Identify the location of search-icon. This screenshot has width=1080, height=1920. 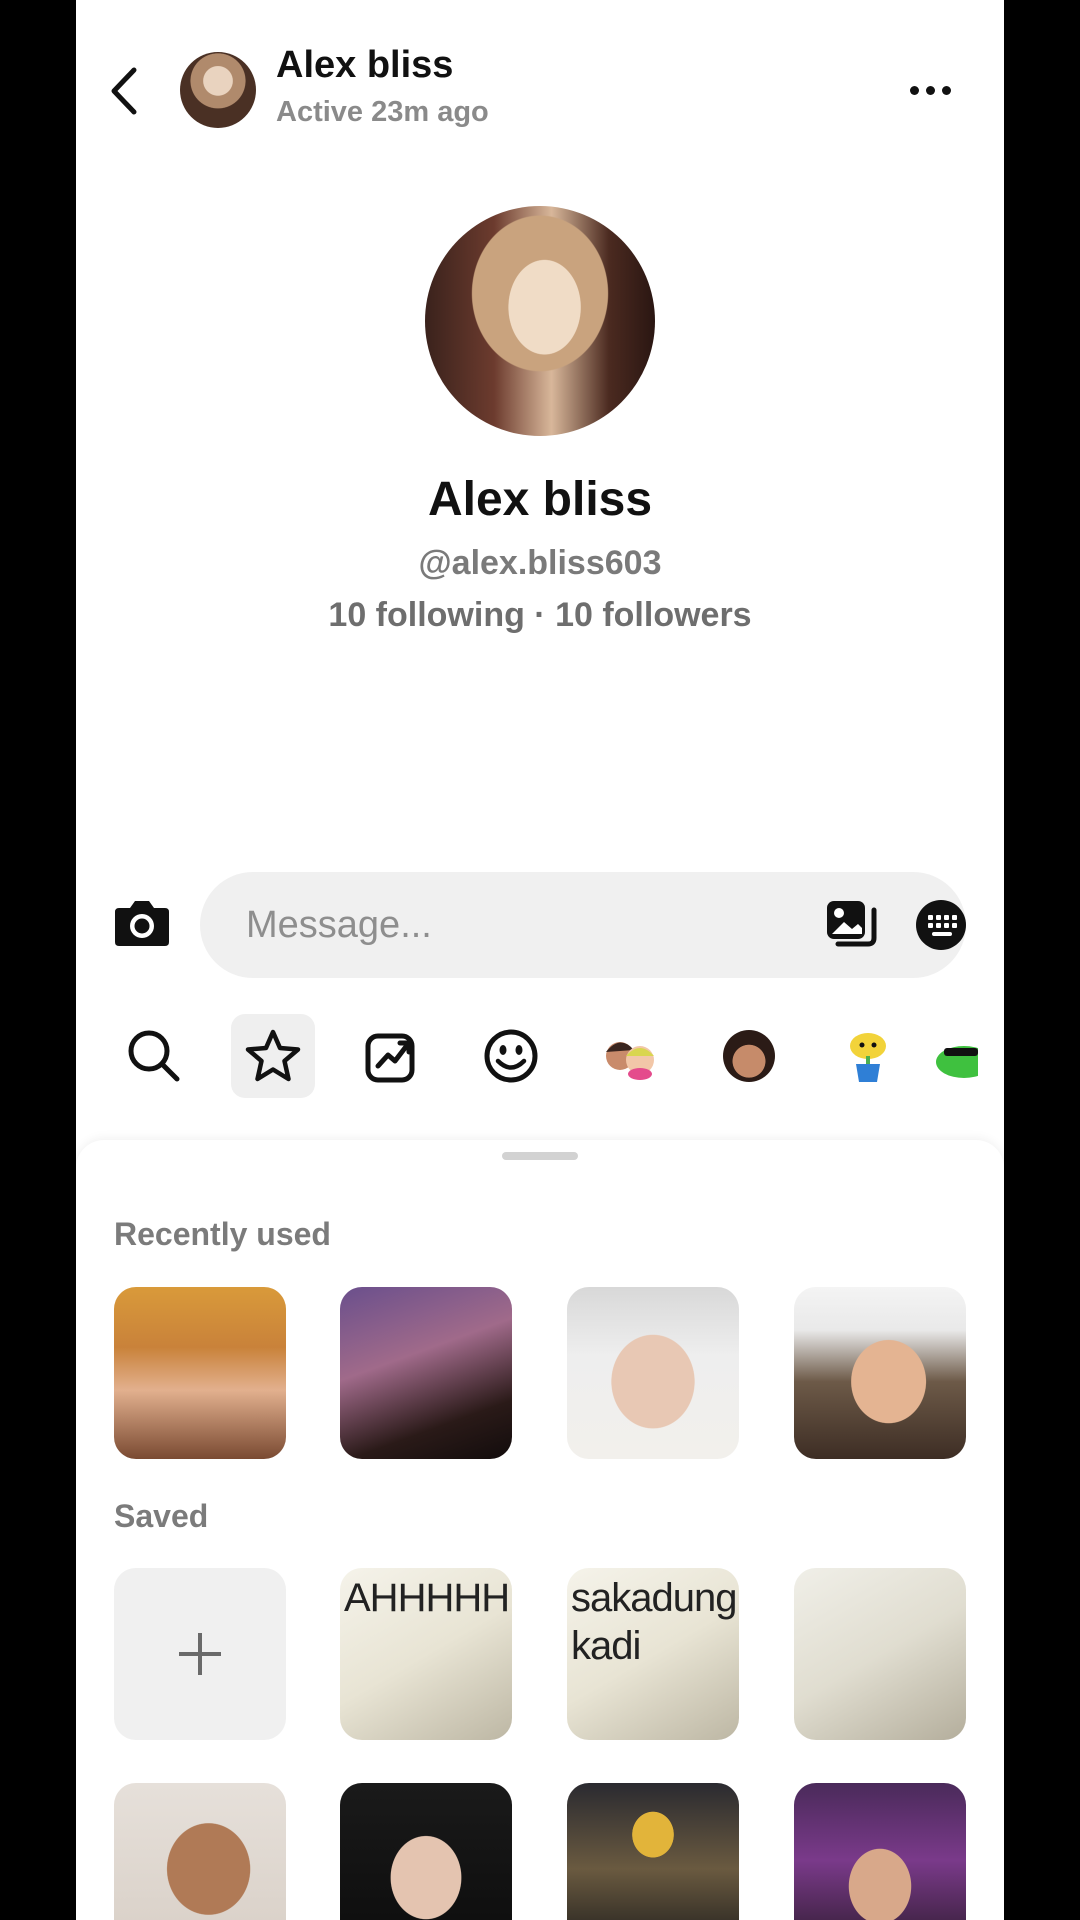
(154, 1056).